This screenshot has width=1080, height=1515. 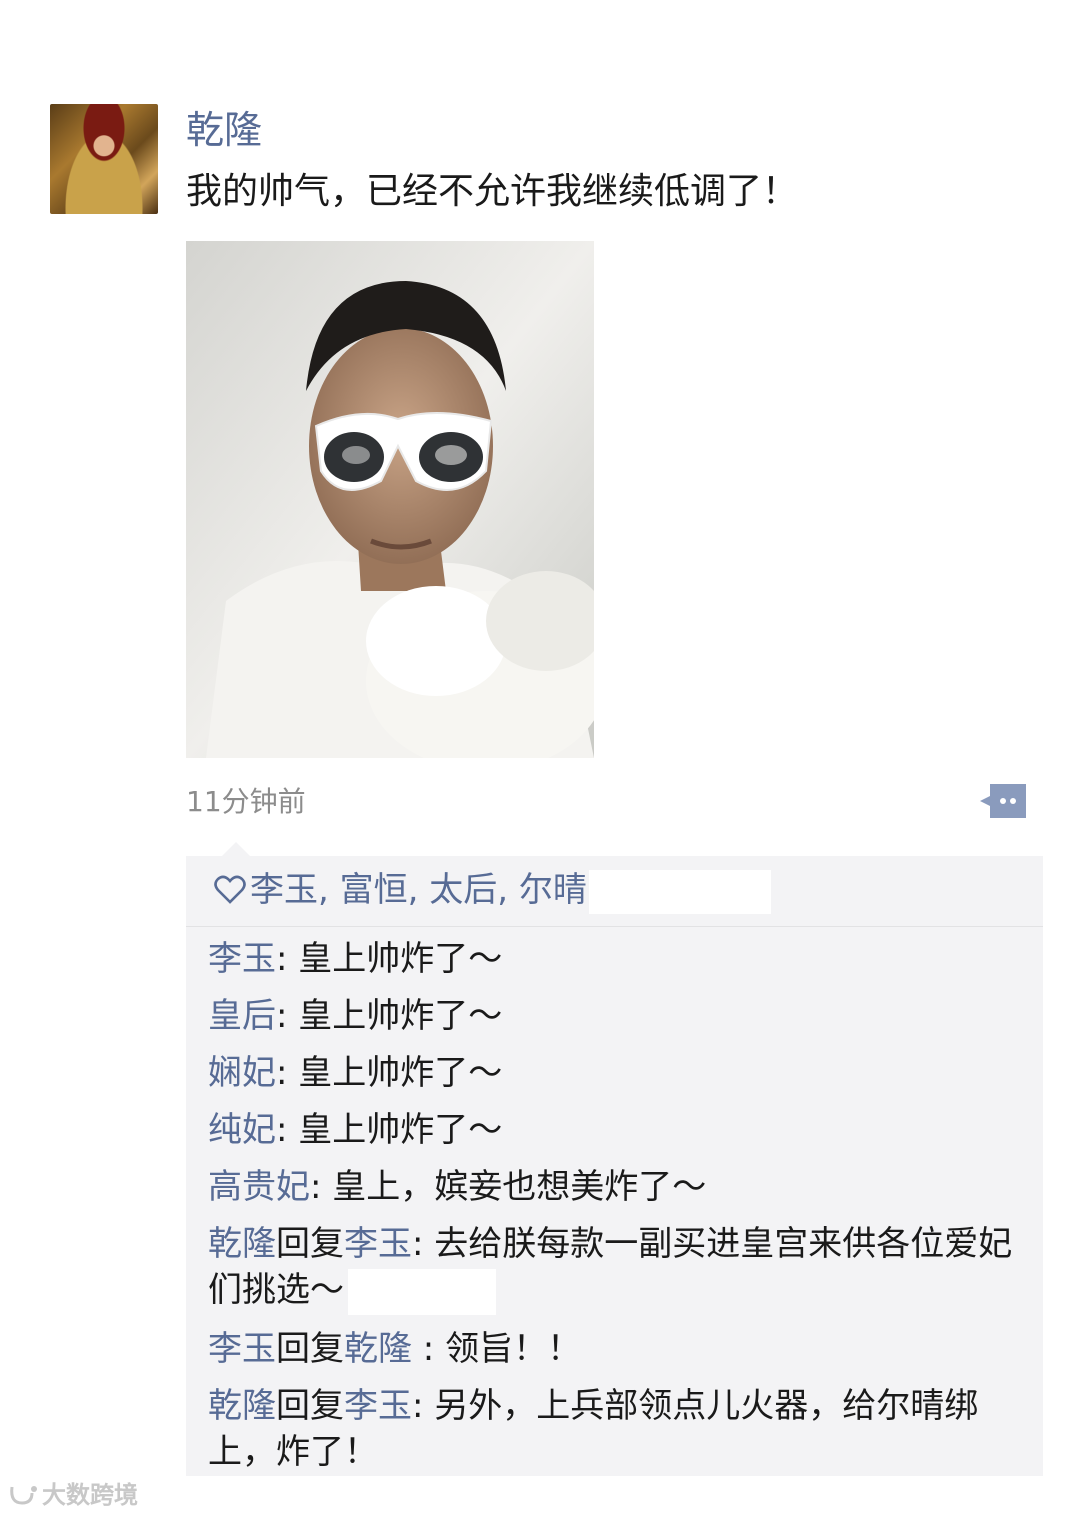 I want to click on watermark-logo-icon, so click(x=23, y=1495).